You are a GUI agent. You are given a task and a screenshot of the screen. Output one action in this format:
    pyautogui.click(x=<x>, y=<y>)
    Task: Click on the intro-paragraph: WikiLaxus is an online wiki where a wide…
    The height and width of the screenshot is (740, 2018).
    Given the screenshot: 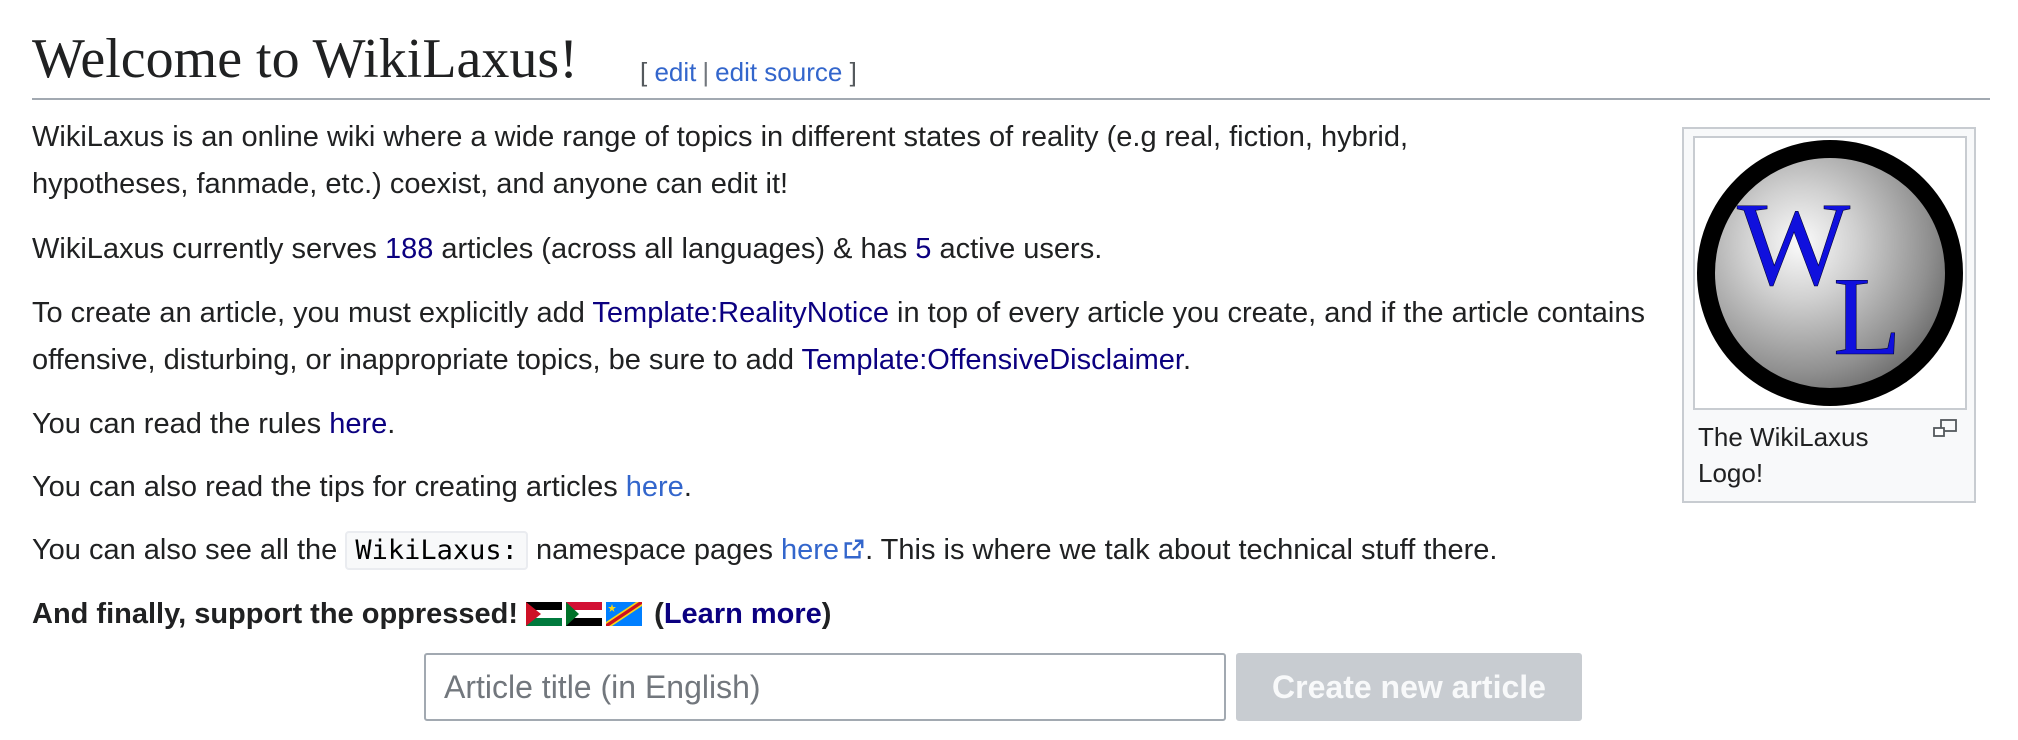 What is the action you would take?
    pyautogui.click(x=772, y=161)
    